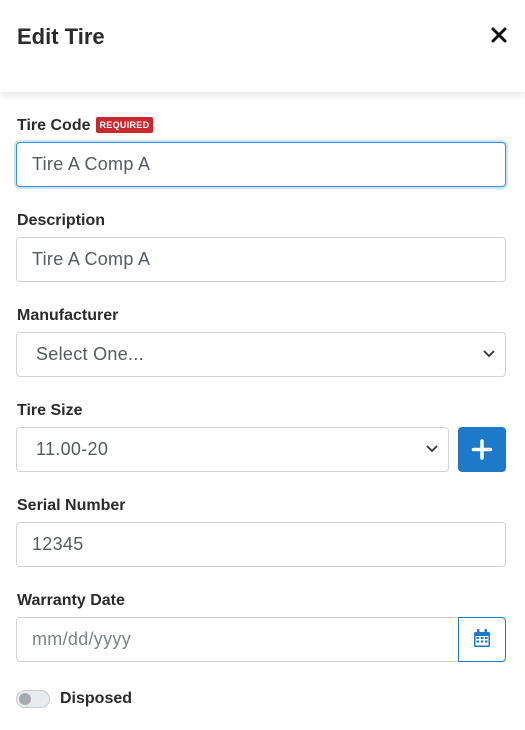 The width and height of the screenshot is (525, 730). I want to click on tire-code-label: Tire Code REQUIRED, so click(85, 126).